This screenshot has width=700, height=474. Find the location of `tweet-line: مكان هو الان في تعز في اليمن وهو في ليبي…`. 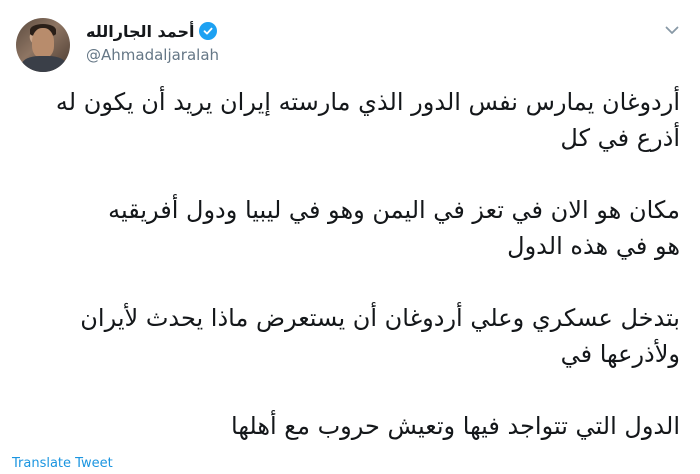

tweet-line: مكان هو الان في تعز في اليمن وهو في ليبي… is located at coordinates (394, 210).